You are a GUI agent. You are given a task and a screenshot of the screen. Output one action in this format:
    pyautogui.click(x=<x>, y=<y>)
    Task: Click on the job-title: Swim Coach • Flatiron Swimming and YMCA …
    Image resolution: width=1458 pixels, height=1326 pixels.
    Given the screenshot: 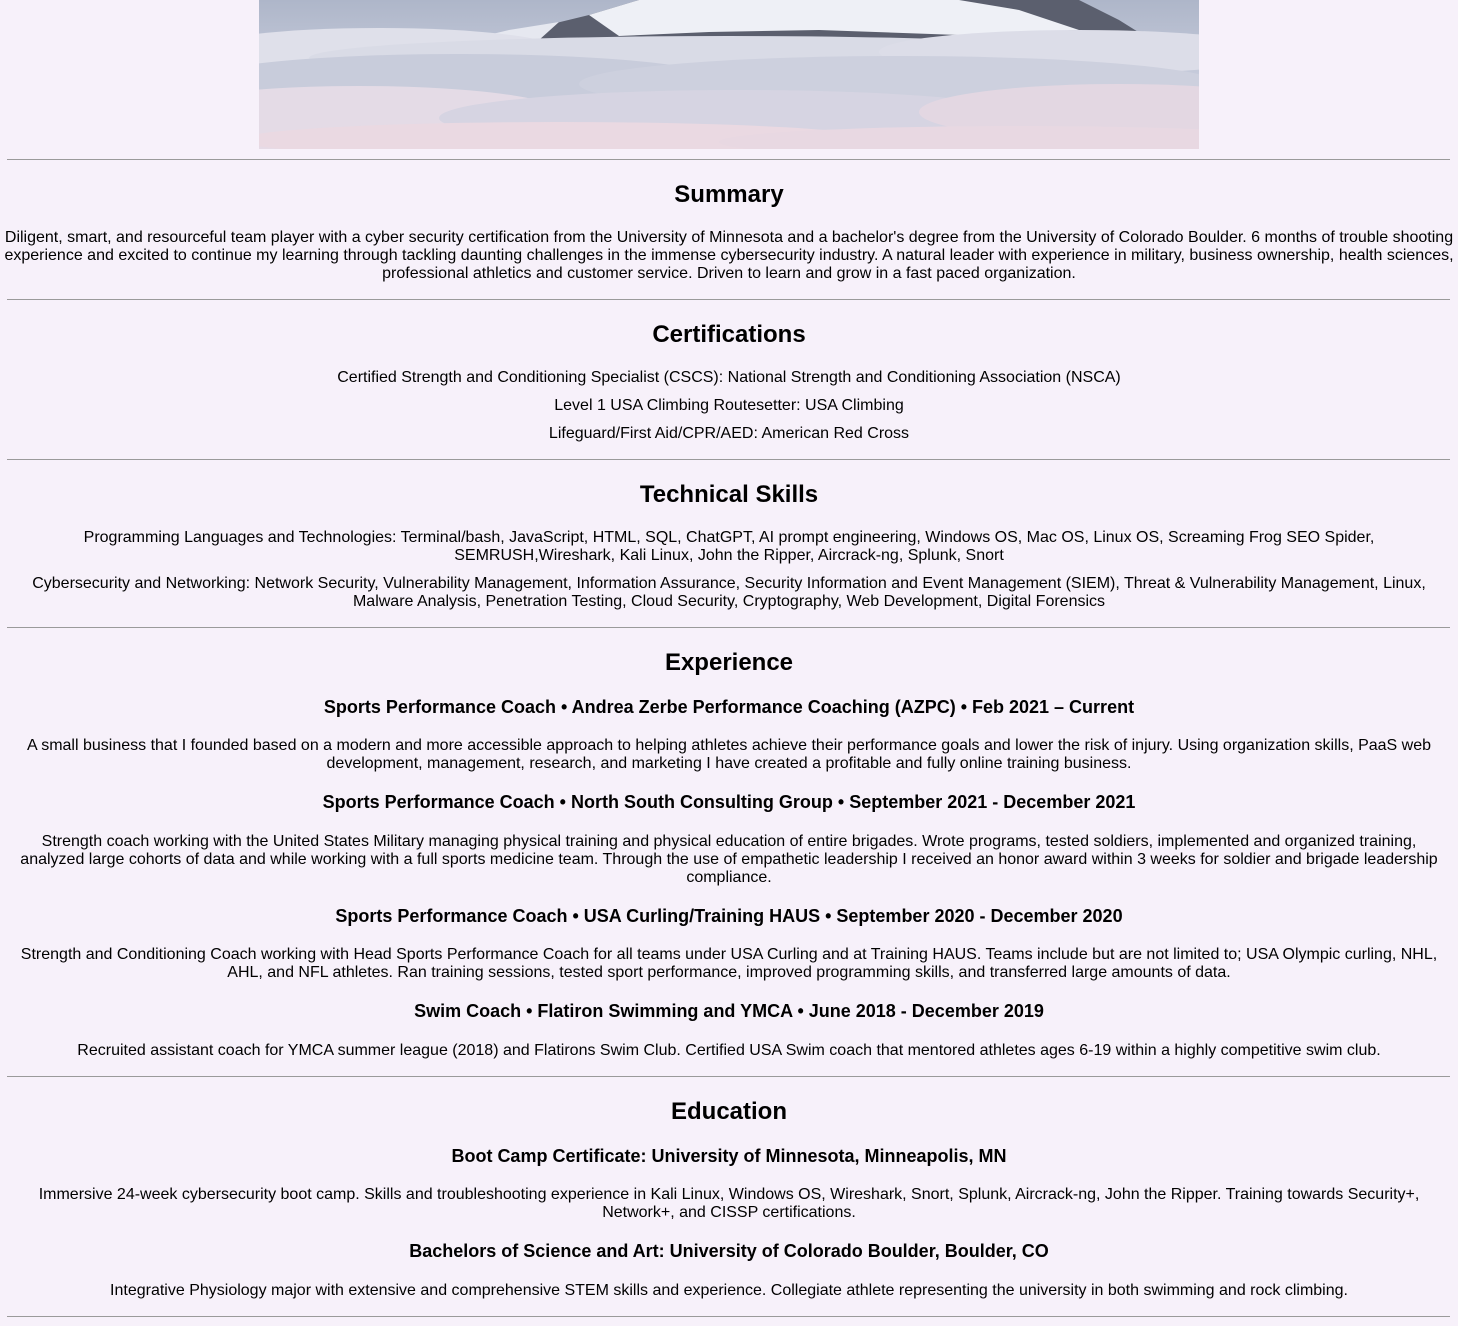 What is the action you would take?
    pyautogui.click(x=729, y=1011)
    